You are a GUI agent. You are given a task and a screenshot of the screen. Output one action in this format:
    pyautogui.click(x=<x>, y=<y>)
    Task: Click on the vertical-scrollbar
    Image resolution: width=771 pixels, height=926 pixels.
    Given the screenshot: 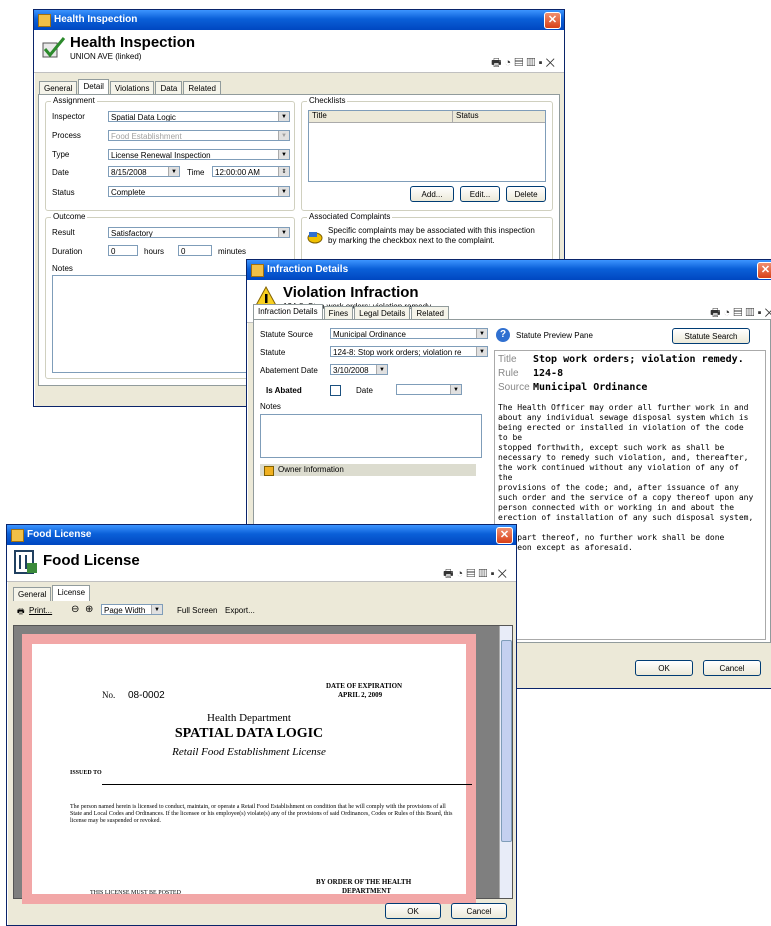 What is the action you would take?
    pyautogui.click(x=505, y=762)
    